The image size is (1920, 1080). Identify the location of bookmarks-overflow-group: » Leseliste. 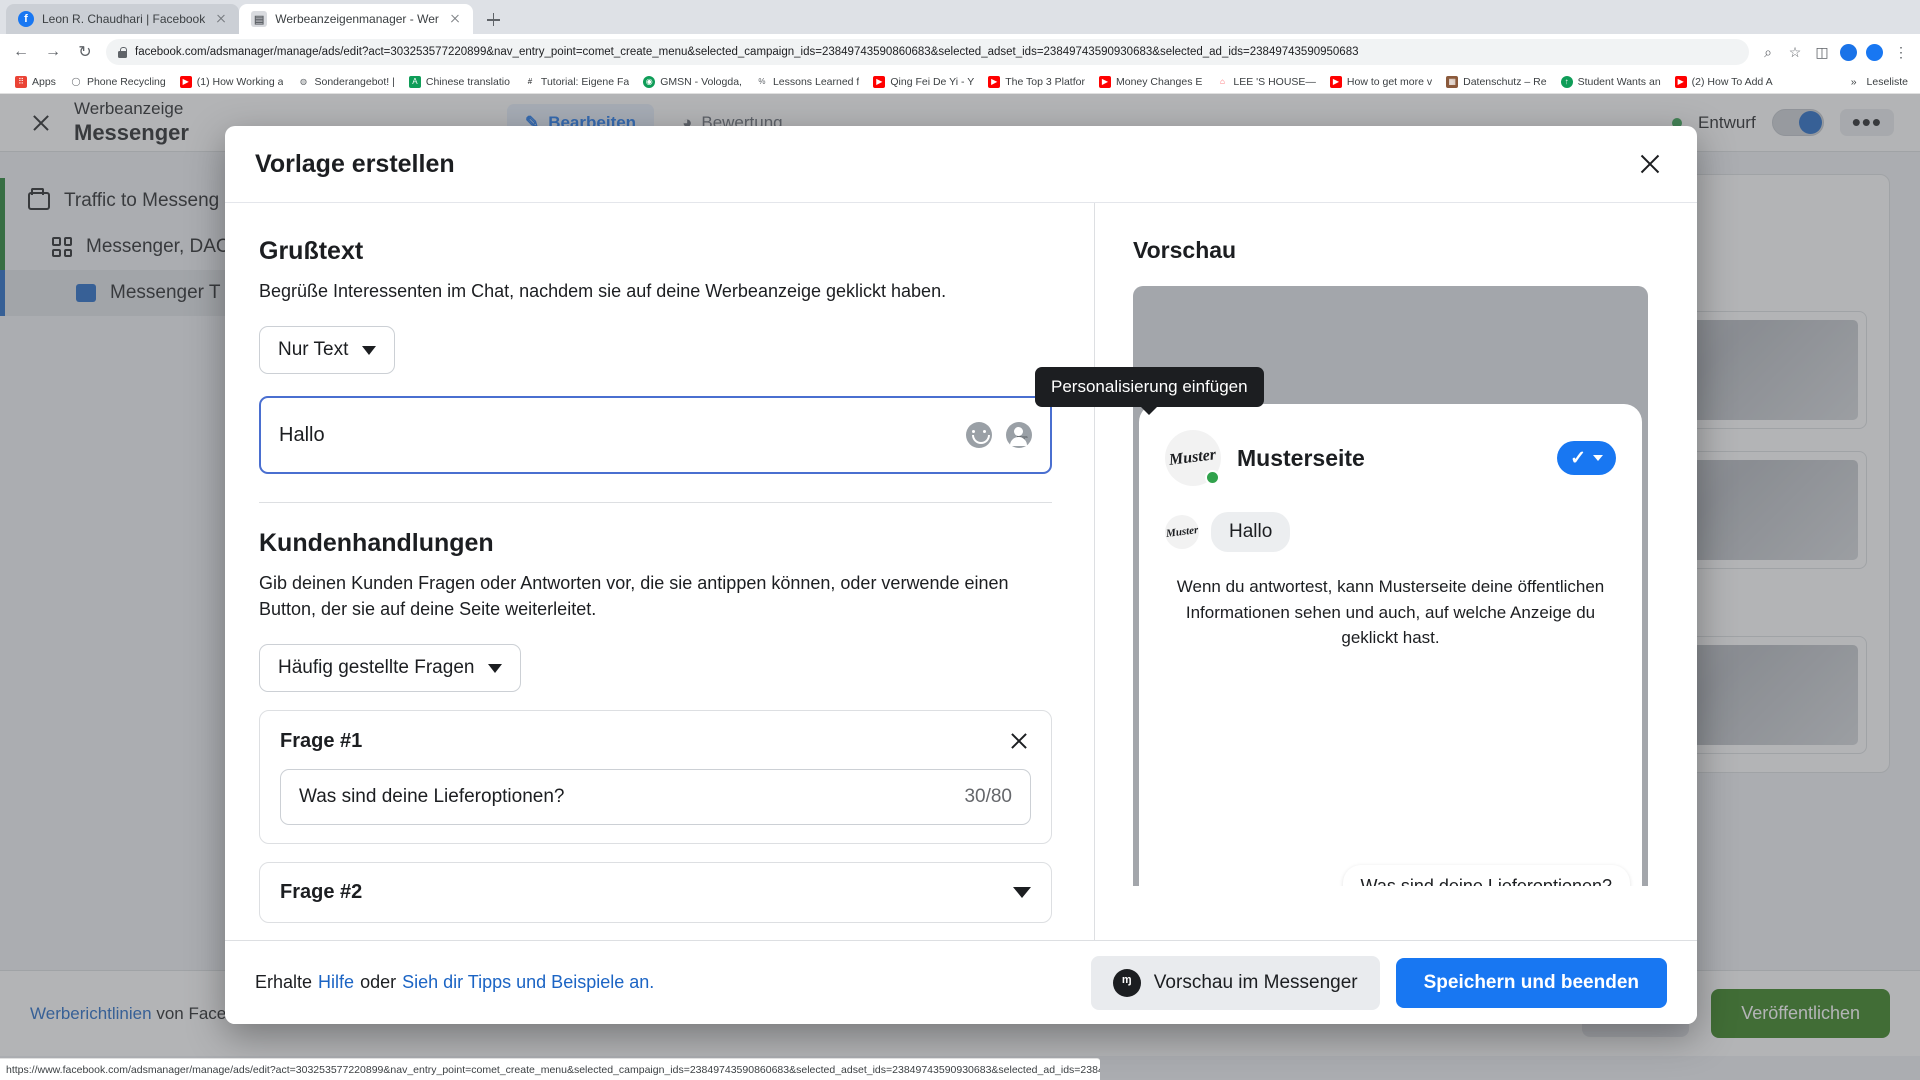
(1881, 82).